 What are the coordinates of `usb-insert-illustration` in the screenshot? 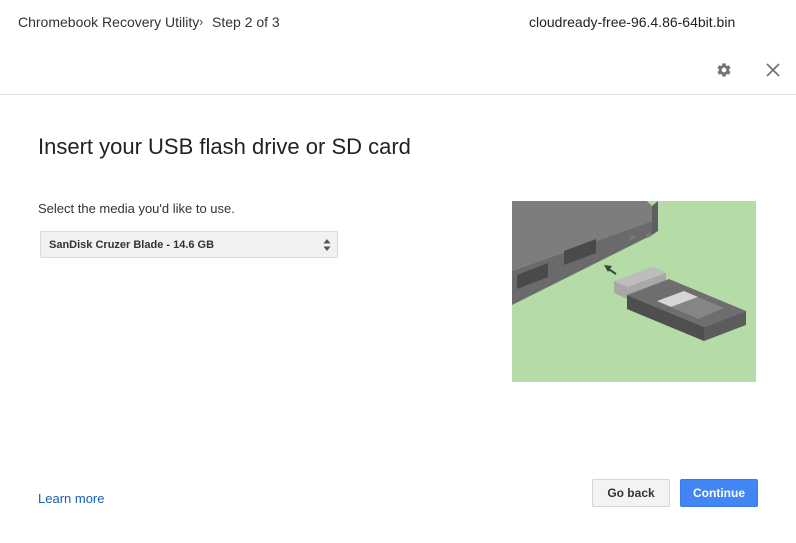 It's located at (634, 291).